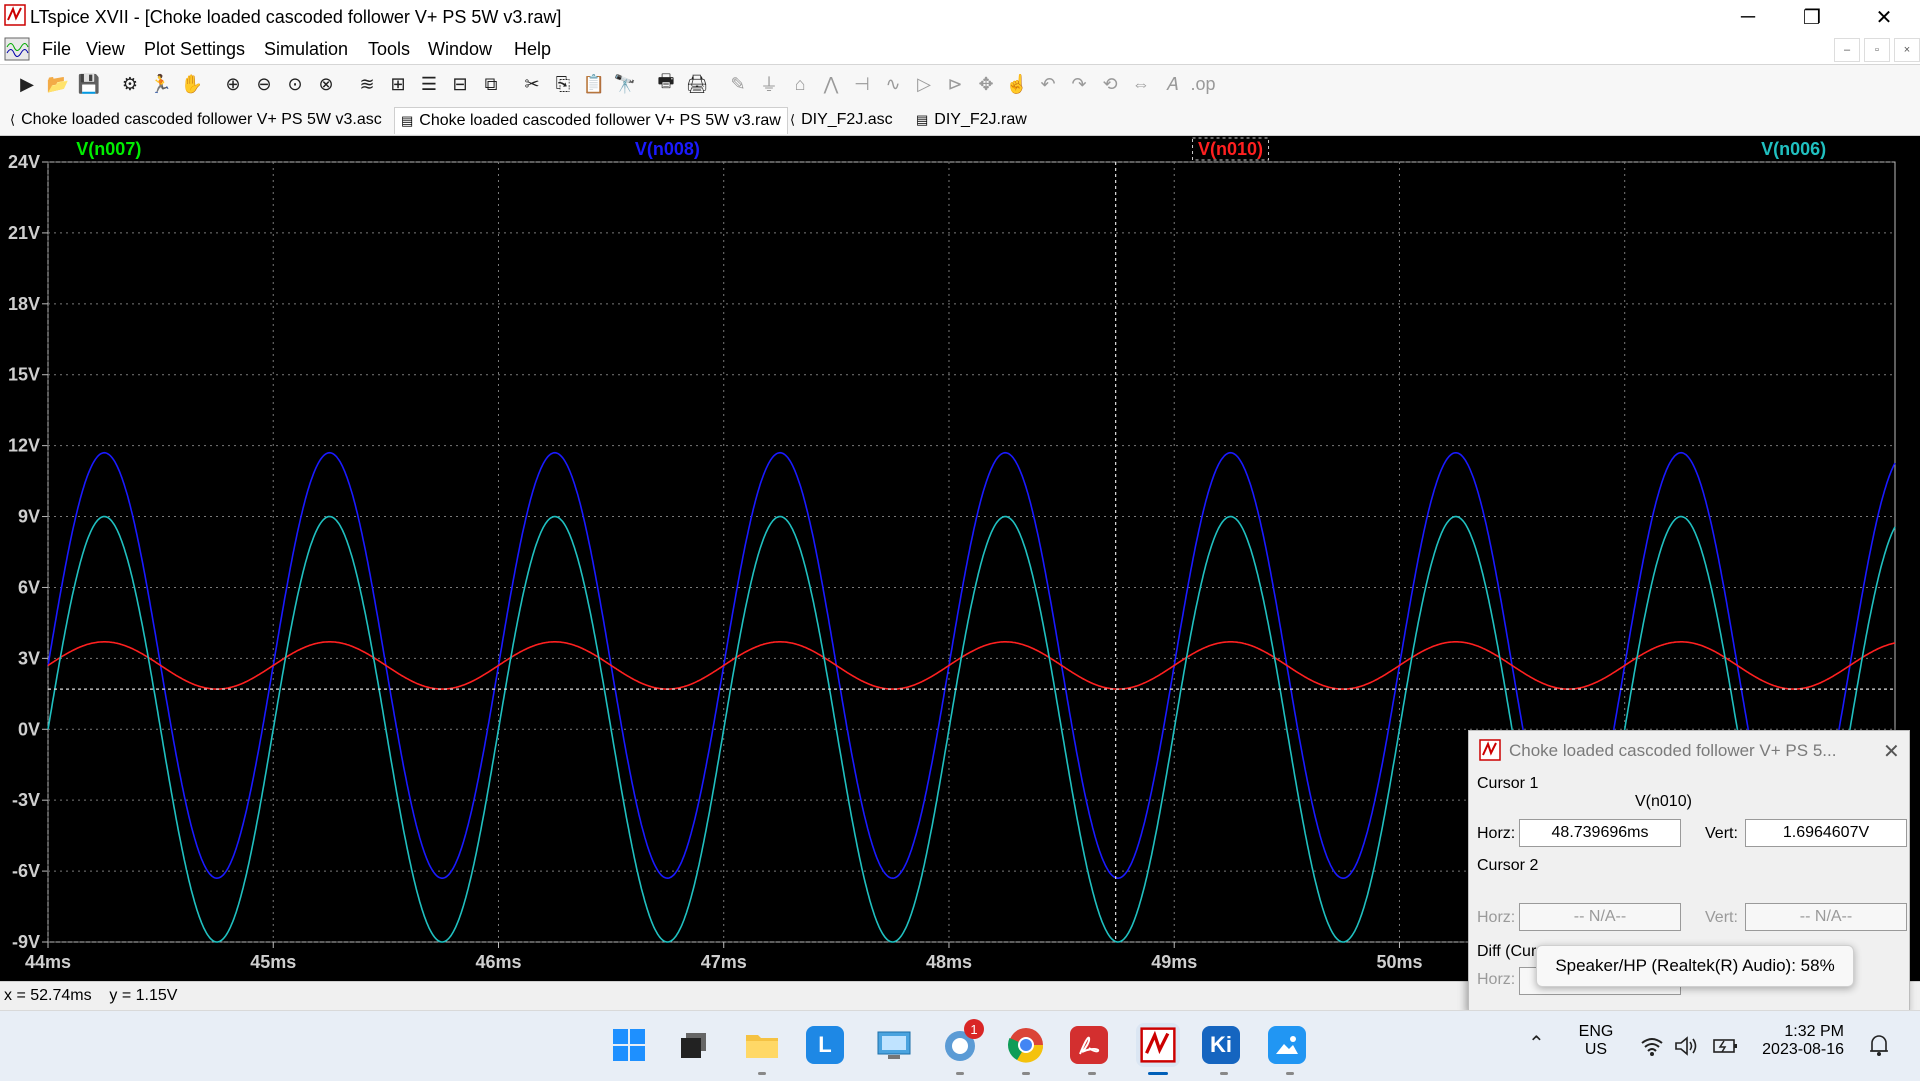  I want to click on y-tick-label: 0V, so click(29, 729).